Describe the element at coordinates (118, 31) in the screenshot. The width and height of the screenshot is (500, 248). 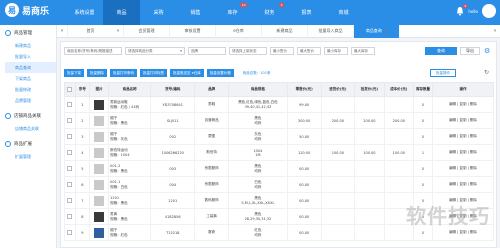
I see `tab-scroll-right-icon: »` at that location.